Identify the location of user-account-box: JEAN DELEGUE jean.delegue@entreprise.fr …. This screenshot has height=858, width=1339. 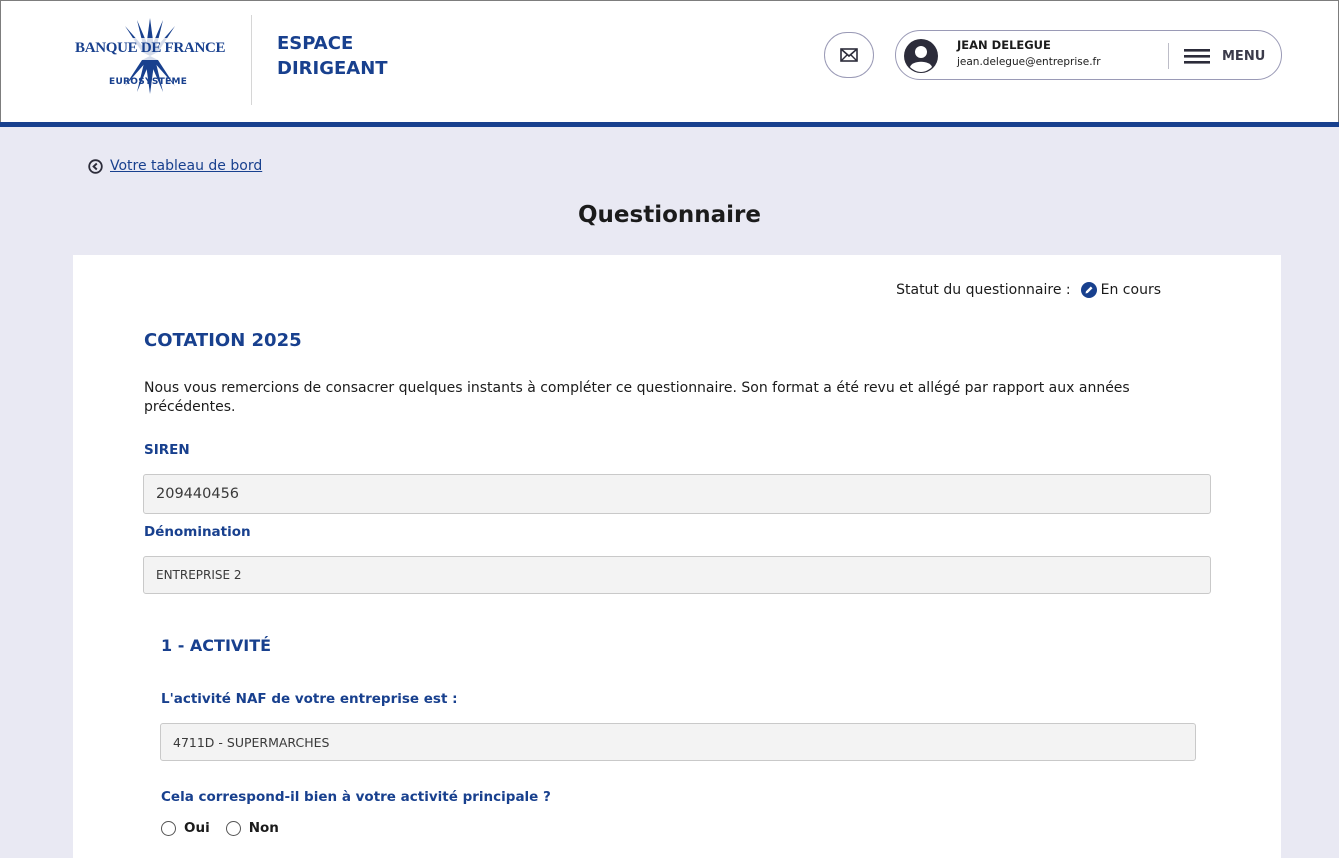
(1088, 55).